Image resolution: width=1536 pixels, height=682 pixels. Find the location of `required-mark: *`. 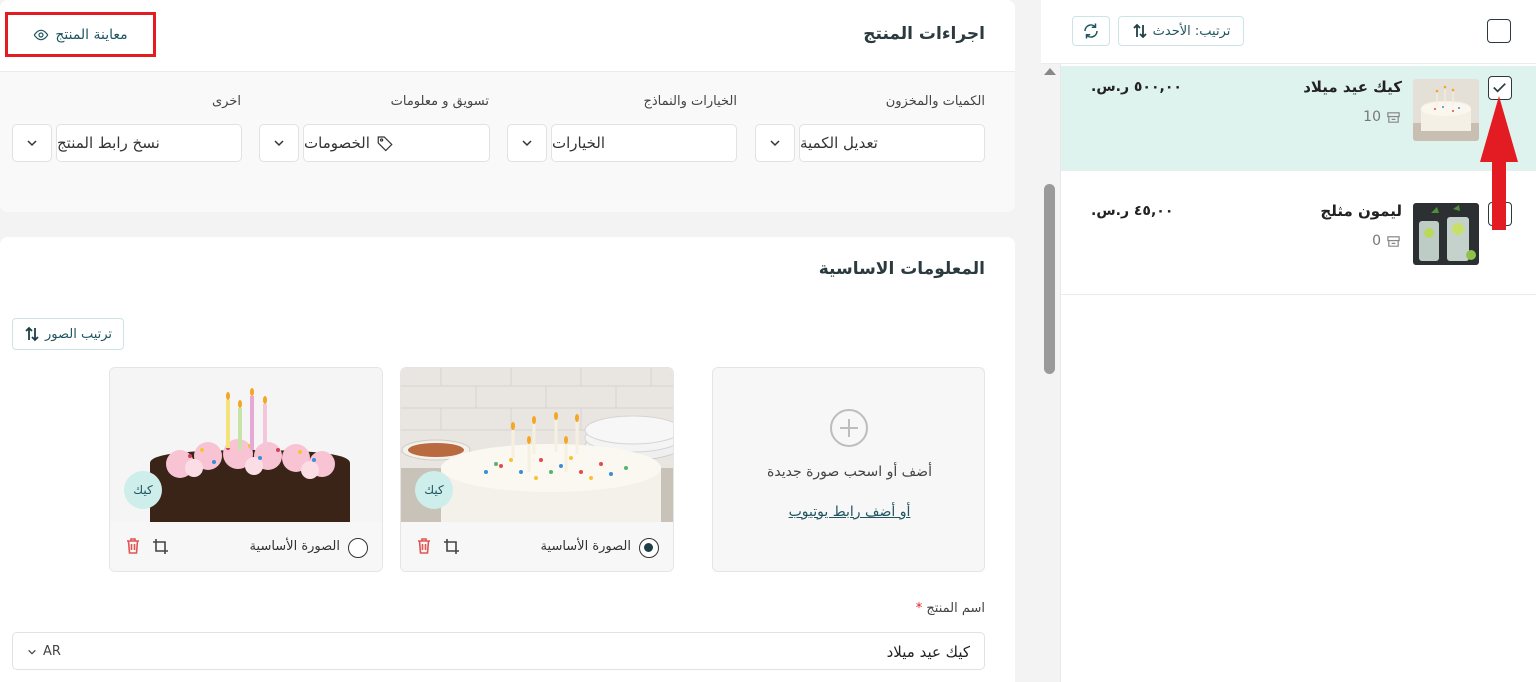

required-mark: * is located at coordinates (919, 608).